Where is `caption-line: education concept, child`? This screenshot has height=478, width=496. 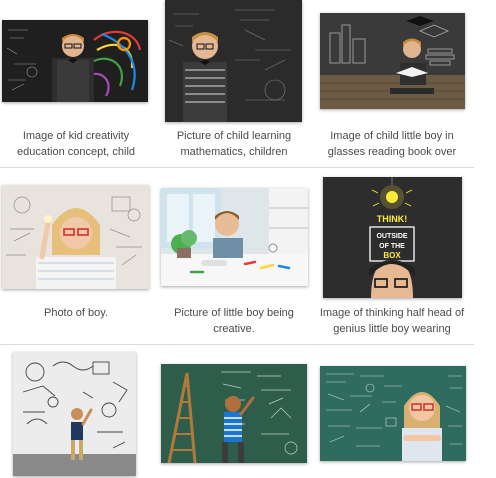
caption-line: education concept, child is located at coordinates (76, 152).